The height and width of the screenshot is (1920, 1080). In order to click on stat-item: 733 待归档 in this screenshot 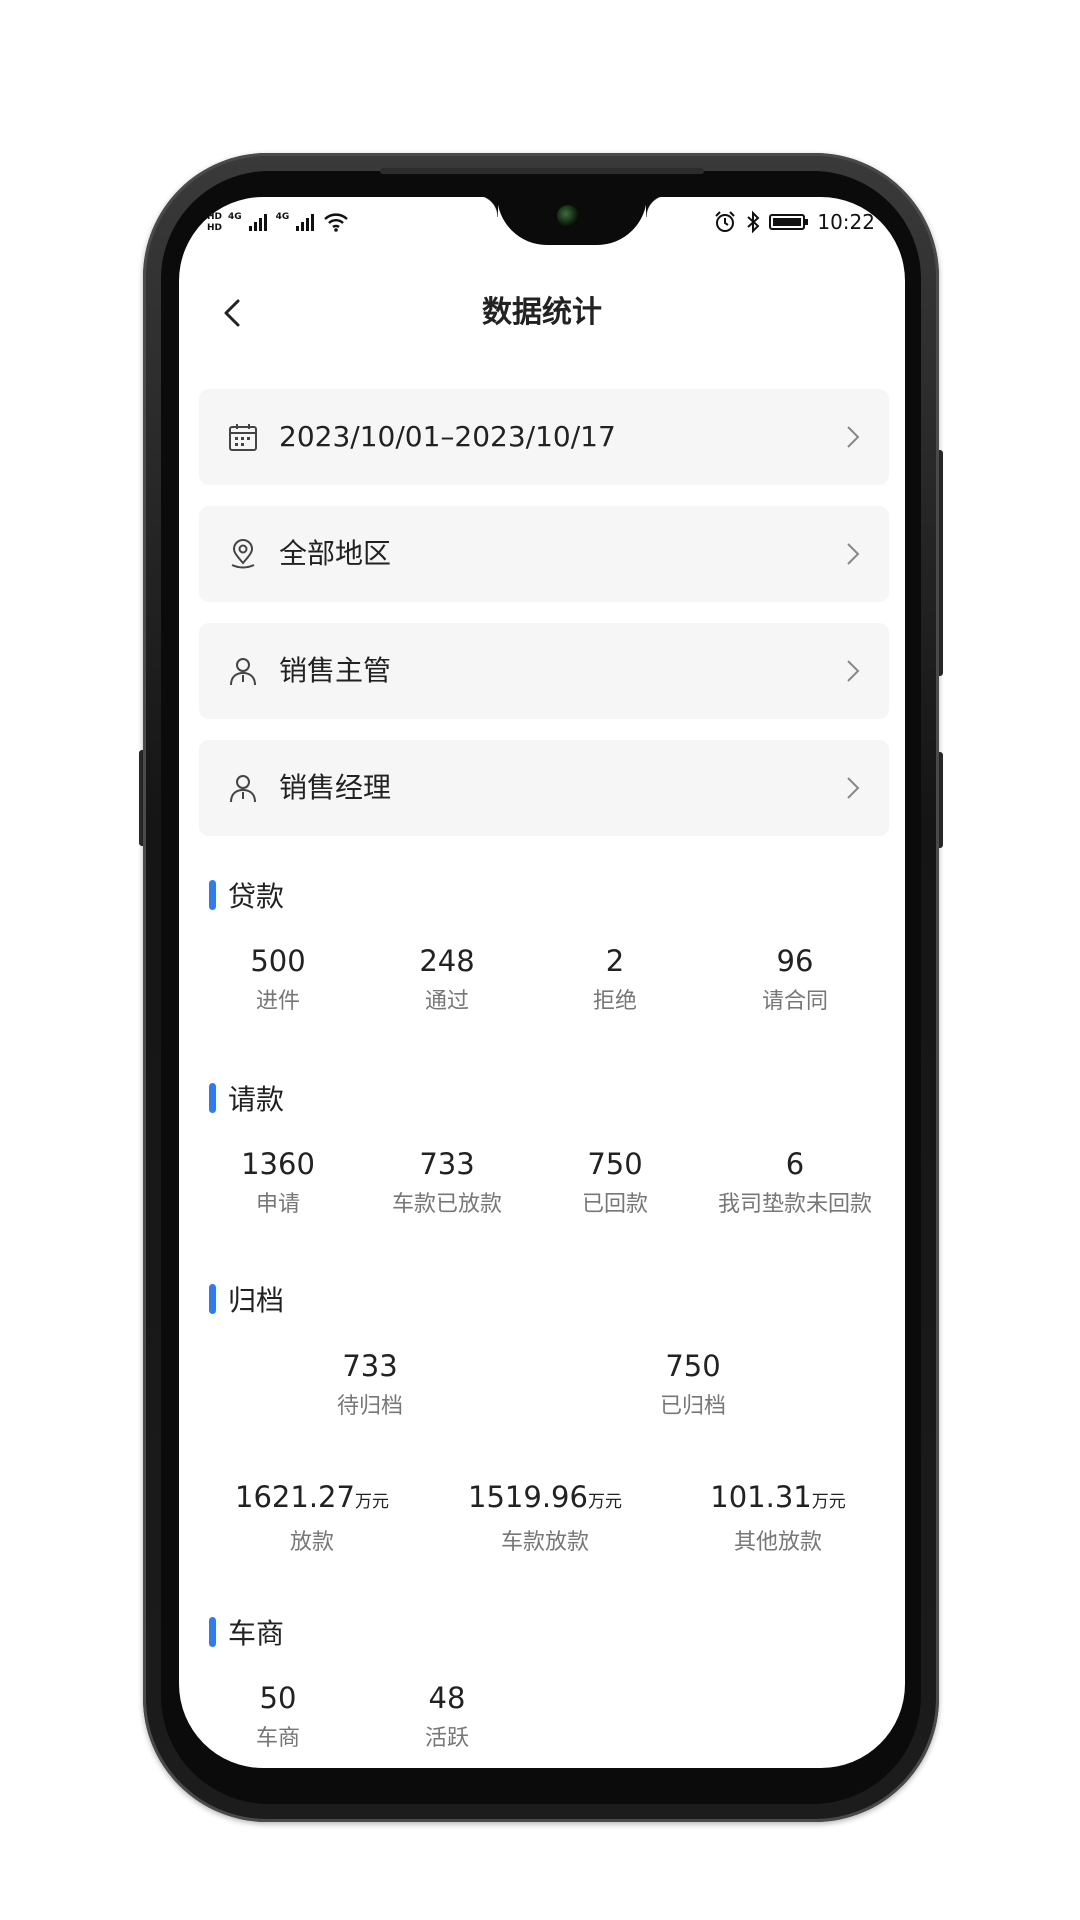, I will do `click(370, 1385)`.